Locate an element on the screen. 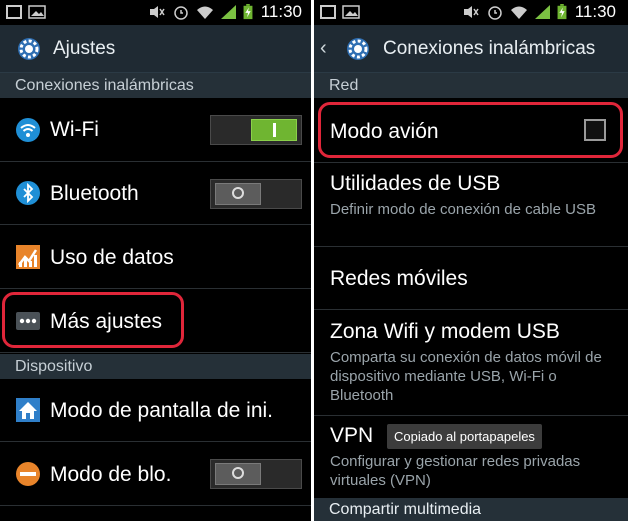 The height and width of the screenshot is (521, 628). section-label: Red is located at coordinates (344, 85).